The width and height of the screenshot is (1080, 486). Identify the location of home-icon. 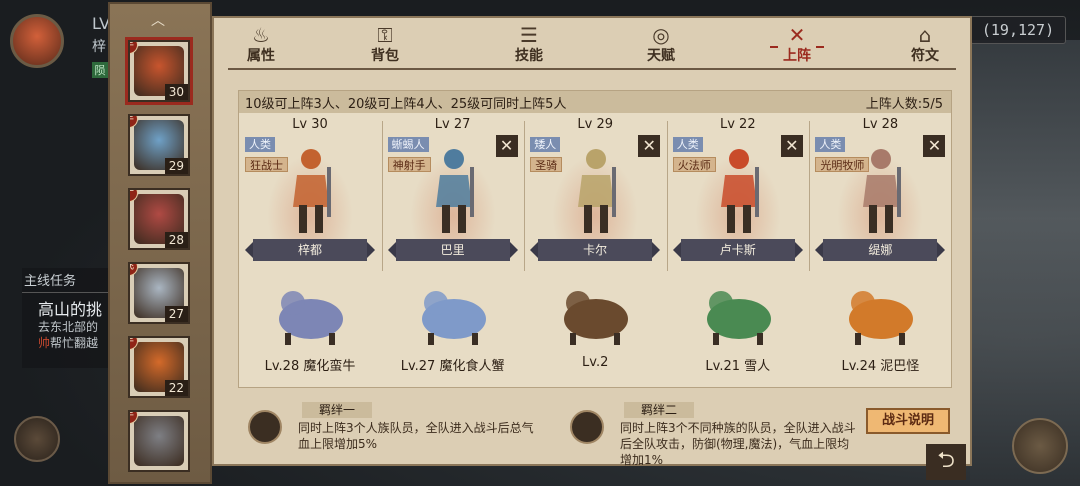
(1040, 446).